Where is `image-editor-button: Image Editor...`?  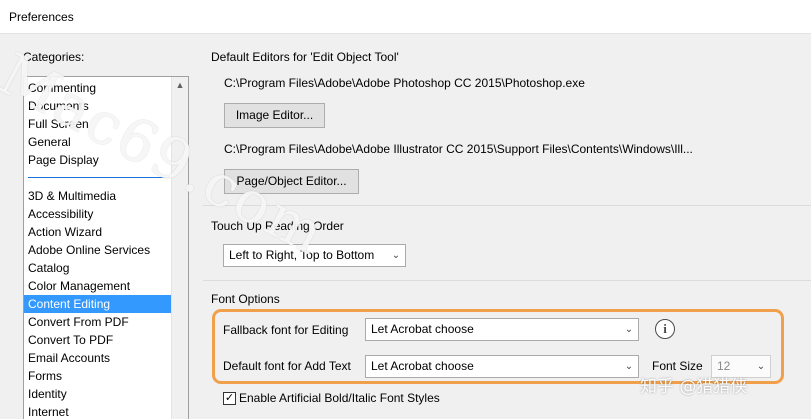
image-editor-button: Image Editor... is located at coordinates (274, 115).